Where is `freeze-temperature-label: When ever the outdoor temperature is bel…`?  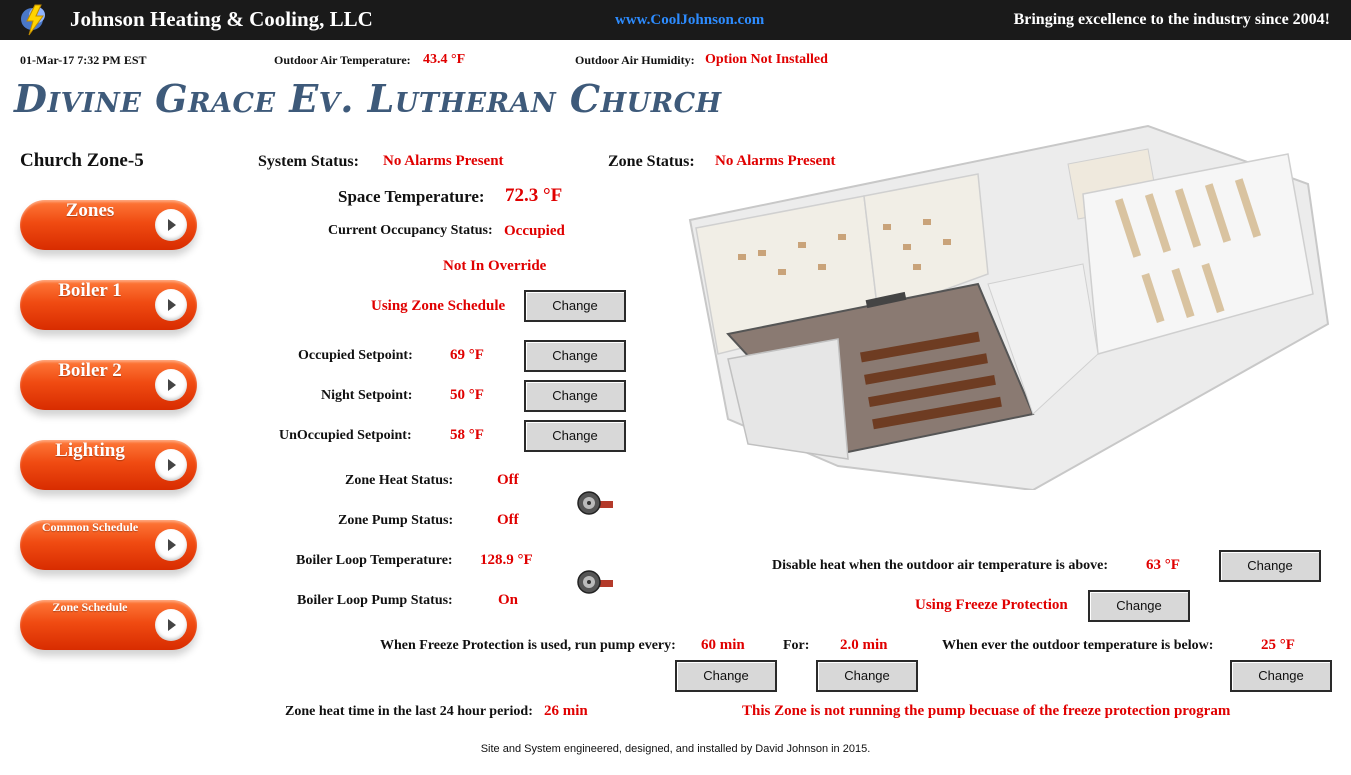
freeze-temperature-label: When ever the outdoor temperature is bel… is located at coordinates (1078, 645).